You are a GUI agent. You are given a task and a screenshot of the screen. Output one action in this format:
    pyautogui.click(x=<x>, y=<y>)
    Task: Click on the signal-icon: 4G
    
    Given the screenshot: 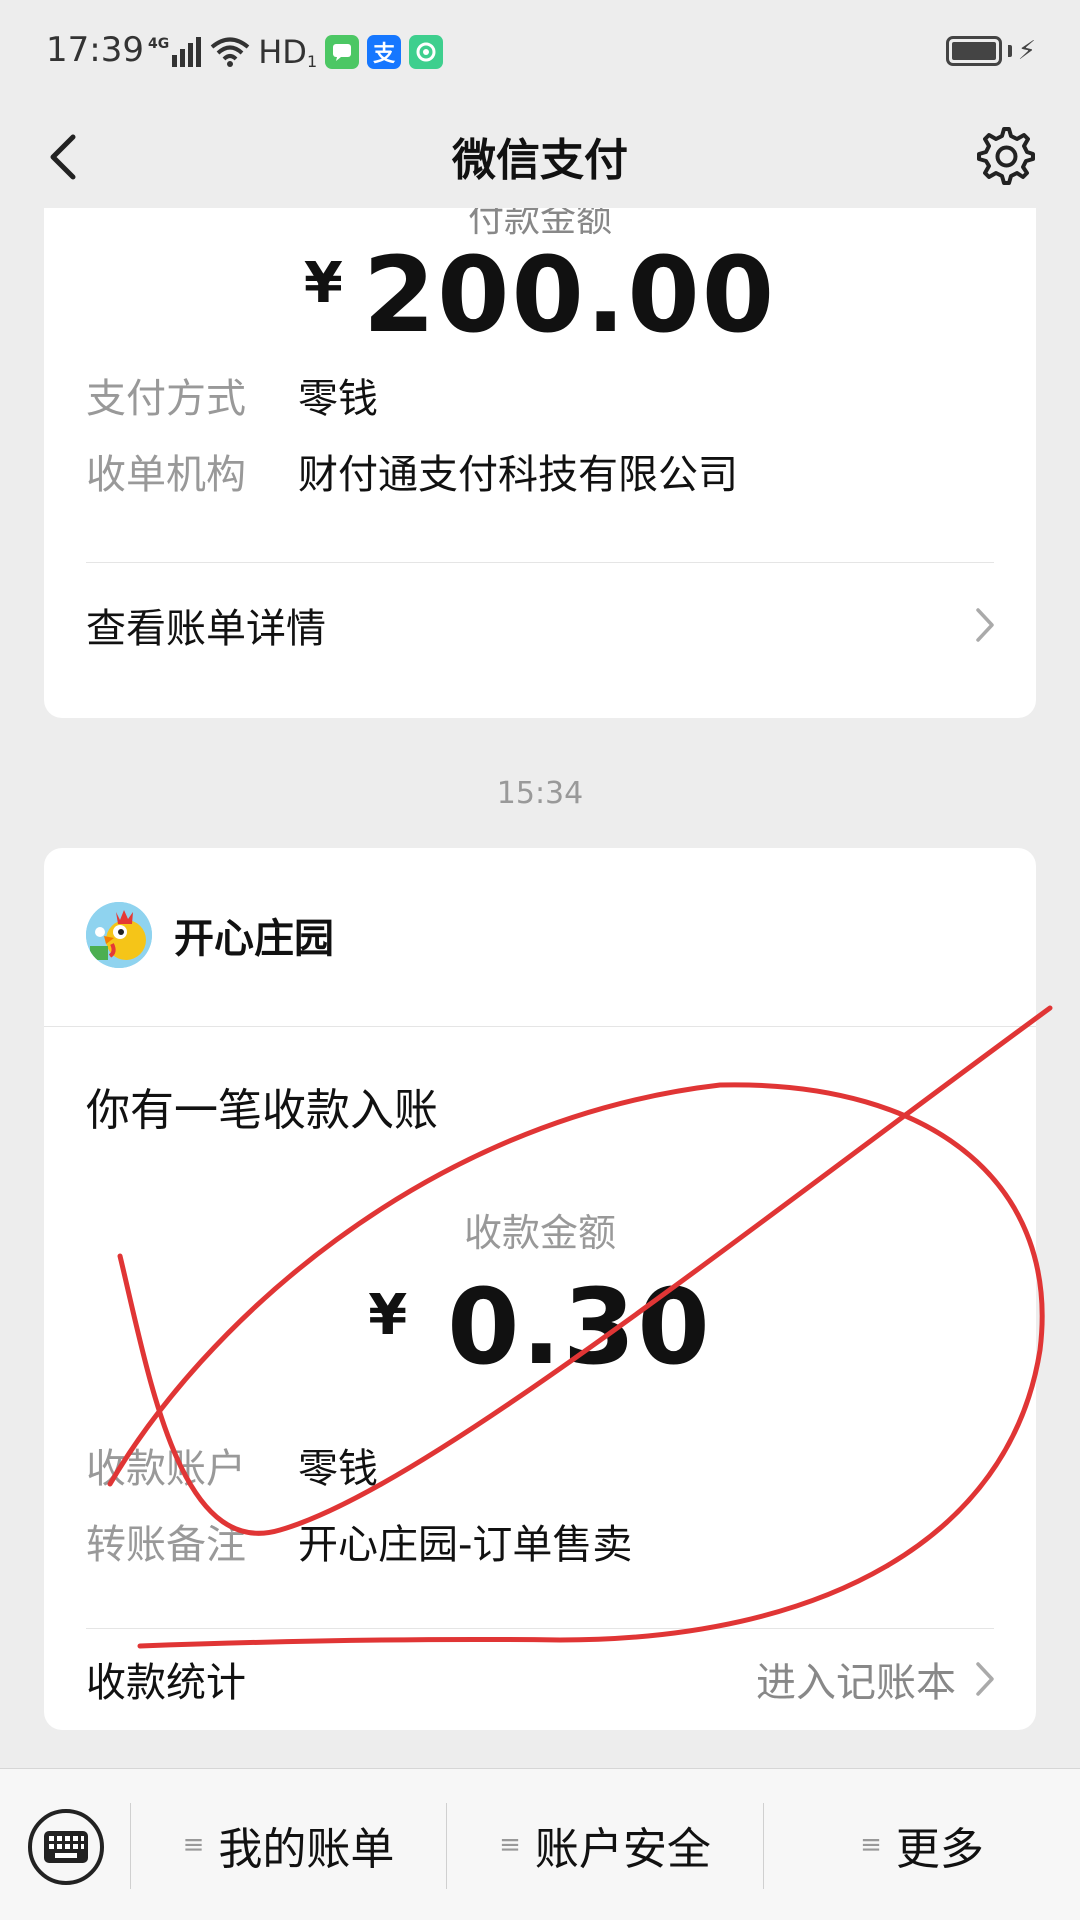 What is the action you would take?
    pyautogui.click(x=175, y=52)
    